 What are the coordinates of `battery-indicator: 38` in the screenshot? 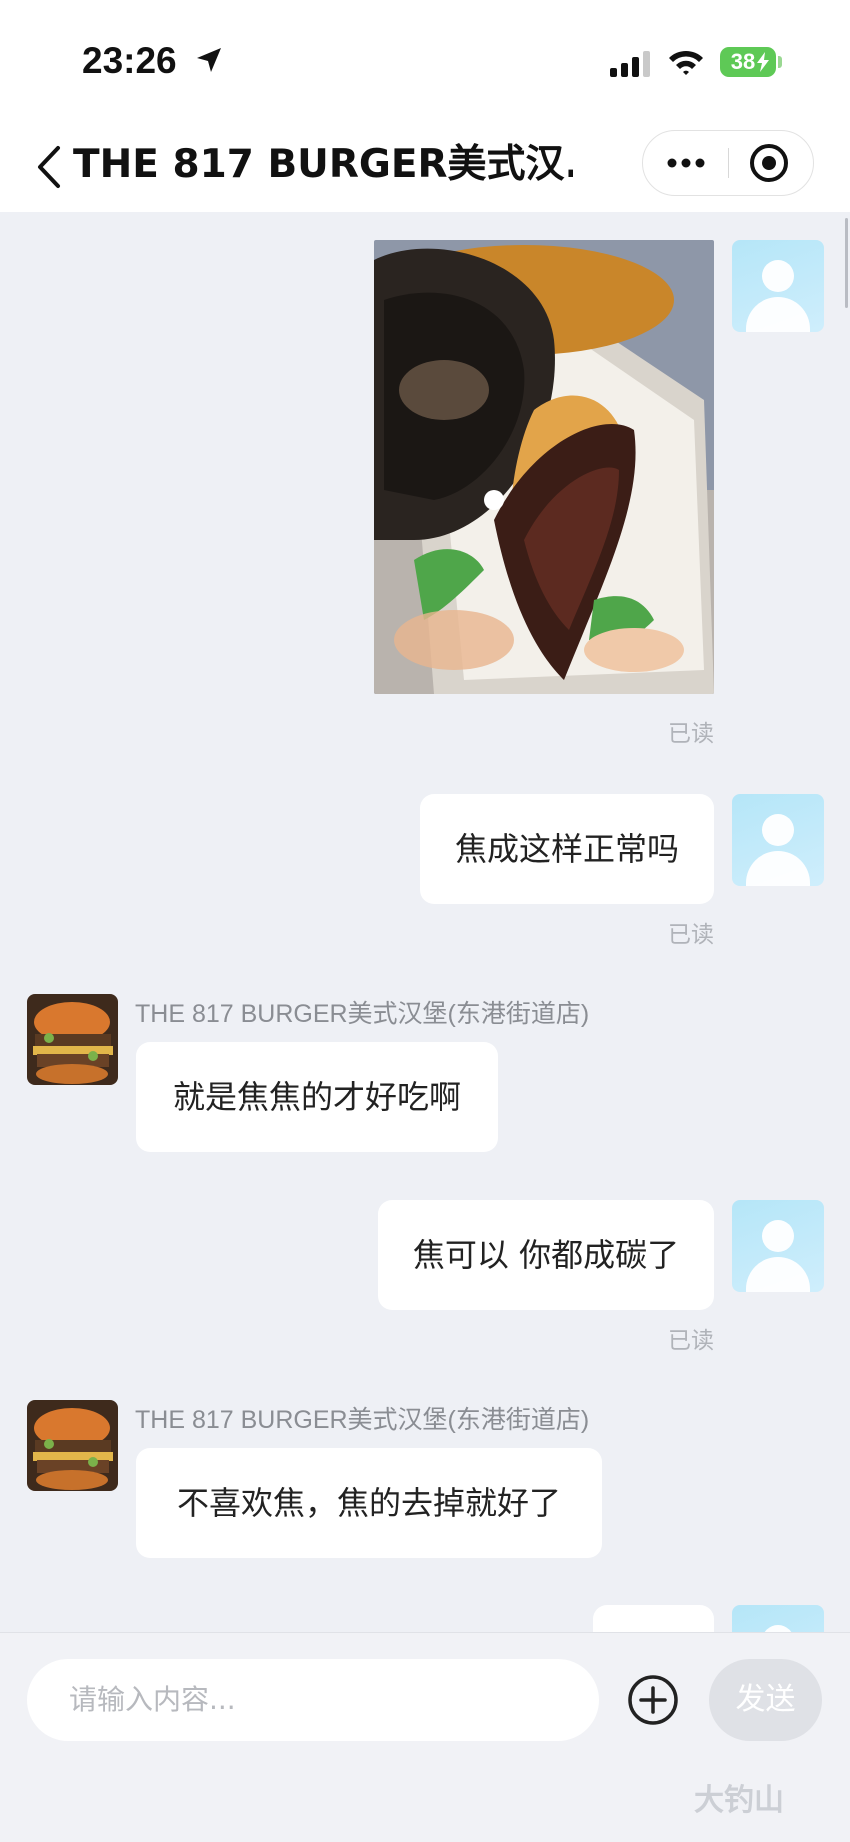 It's located at (748, 62).